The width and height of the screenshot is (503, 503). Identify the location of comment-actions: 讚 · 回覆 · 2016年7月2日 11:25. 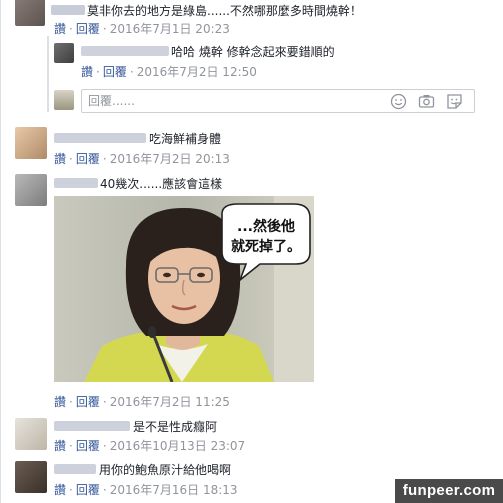
(142, 402).